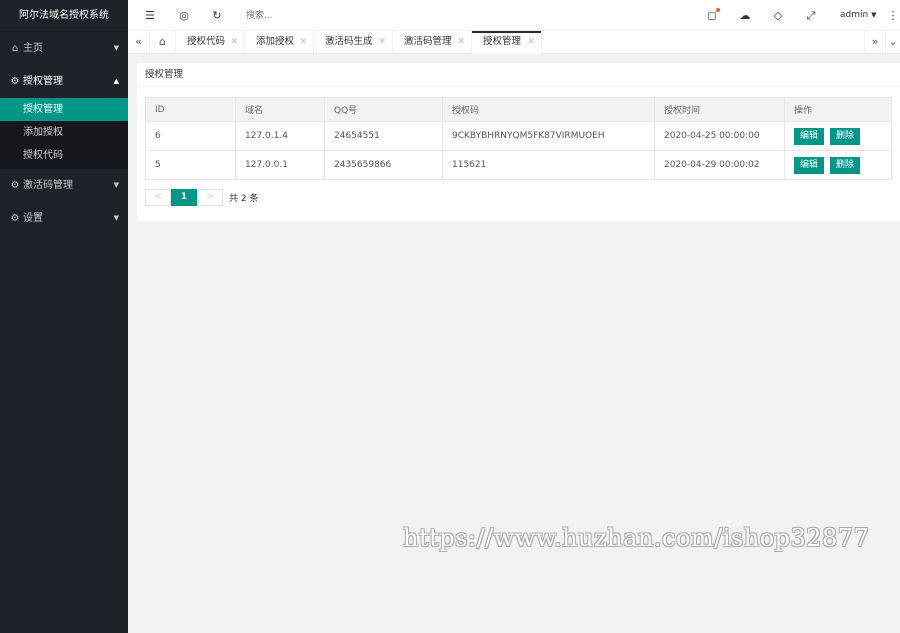  Describe the element at coordinates (636, 538) in the screenshot. I see `watermark-text: https://www.huzhan.com/ishop32877` at that location.